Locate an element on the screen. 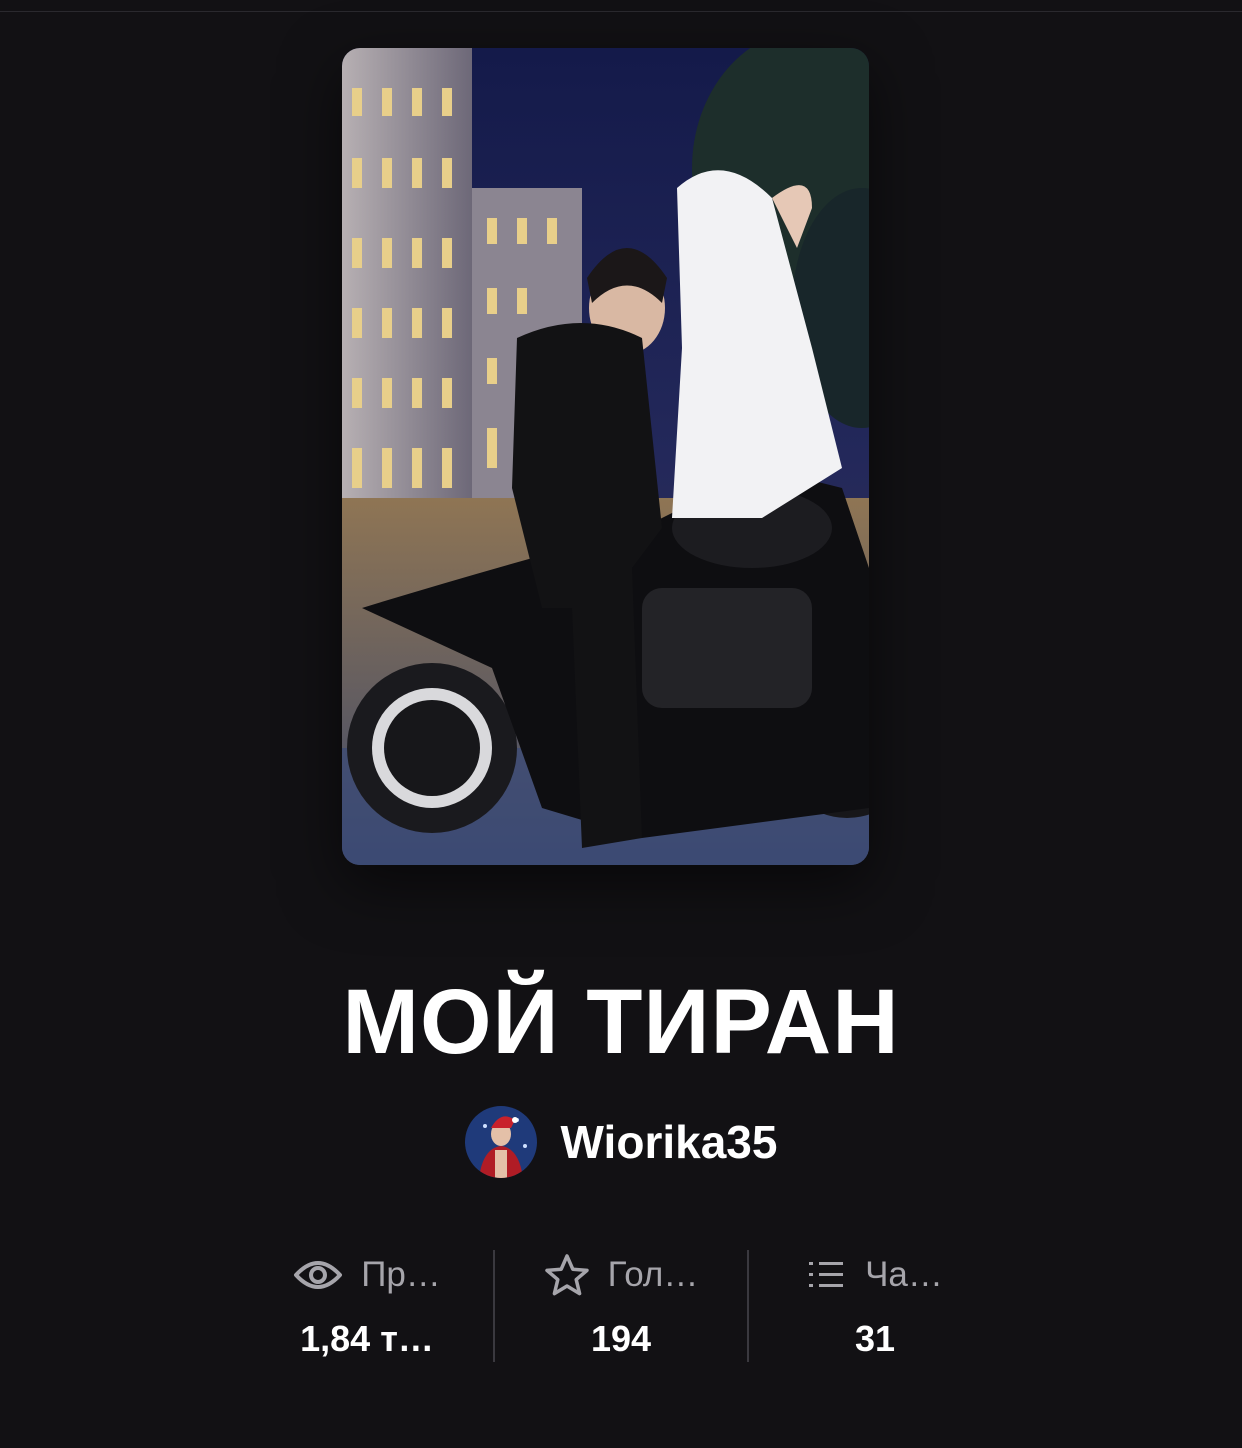 Image resolution: width=1242 pixels, height=1448 pixels. stat-votes: Гол… 194 is located at coordinates (621, 1306).